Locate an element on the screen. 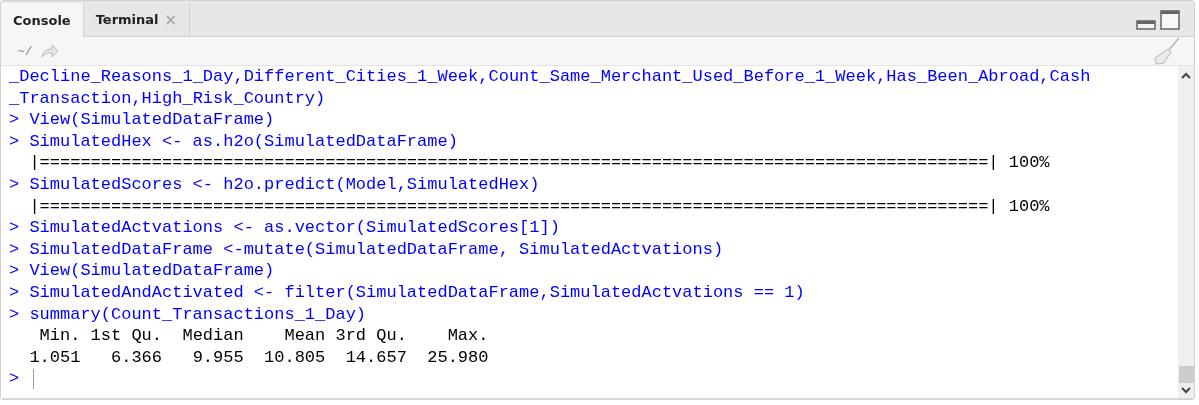 This screenshot has height=405, width=1199. chevron-up-icon is located at coordinates (1186, 75).